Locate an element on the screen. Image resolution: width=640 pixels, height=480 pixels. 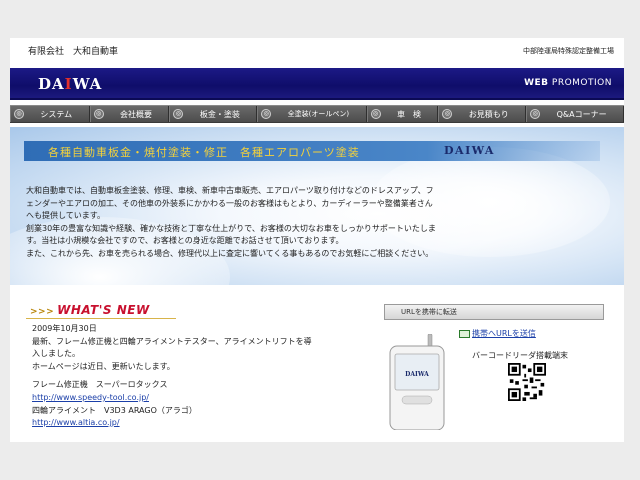
banner-text: 各種自動車板金・焼付塗装・修正 各種エアロパーツ塗装 is located at coordinates (204, 152).